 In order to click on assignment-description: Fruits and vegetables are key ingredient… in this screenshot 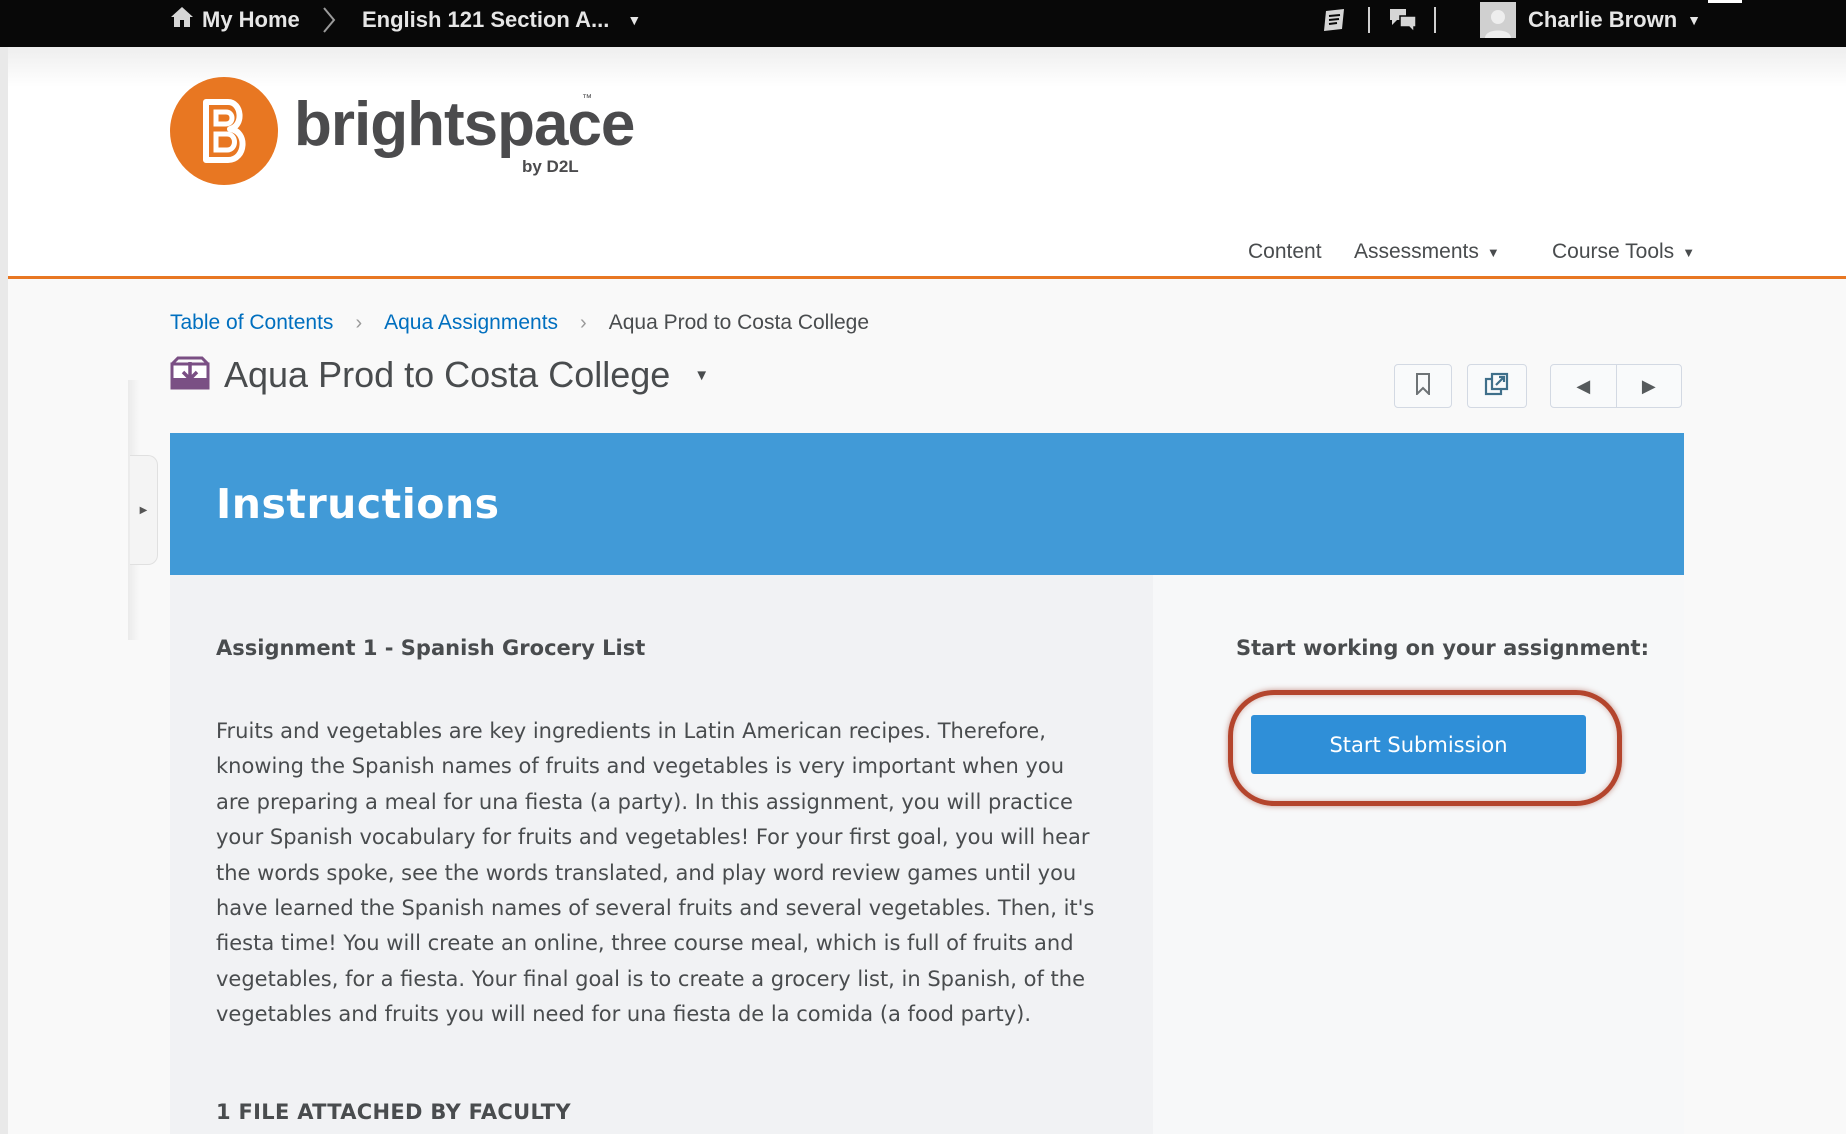, I will do `click(655, 873)`.